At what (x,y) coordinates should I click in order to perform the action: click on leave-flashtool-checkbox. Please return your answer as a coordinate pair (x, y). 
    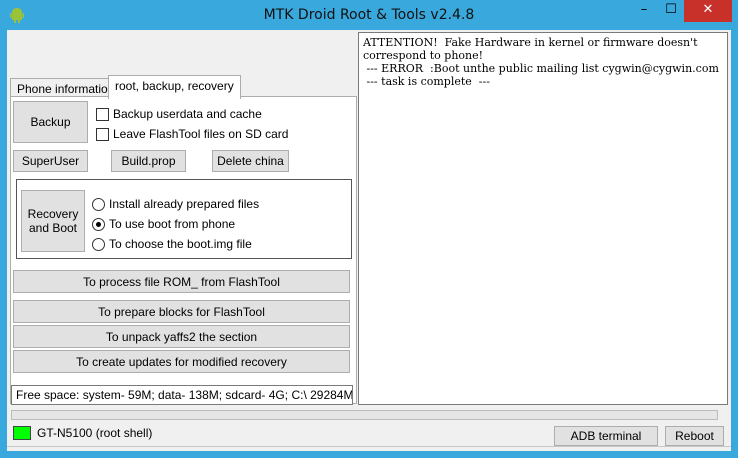
    Looking at the image, I should click on (102, 134).